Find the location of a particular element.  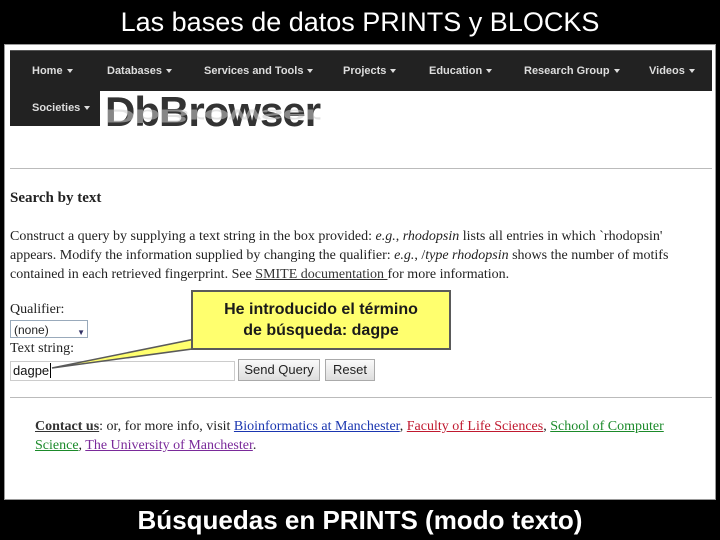

nav-videos: Videos is located at coordinates (672, 71).